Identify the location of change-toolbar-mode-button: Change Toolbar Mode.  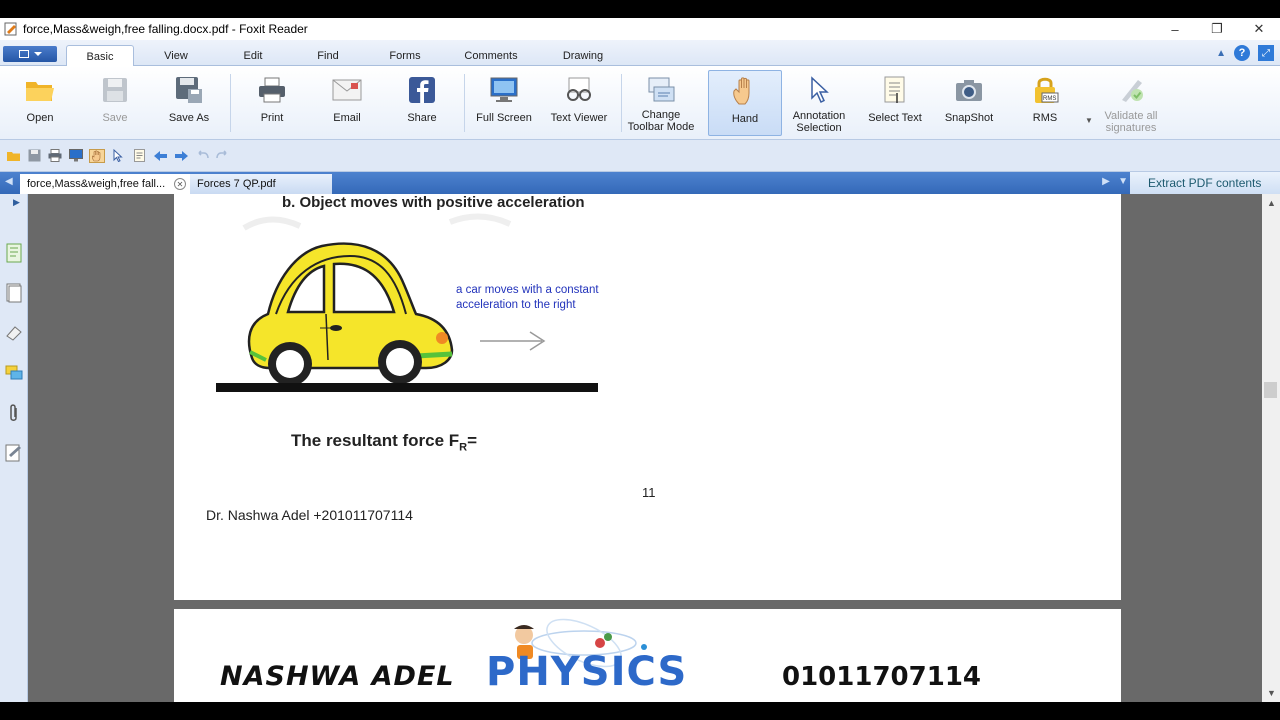
(661, 103).